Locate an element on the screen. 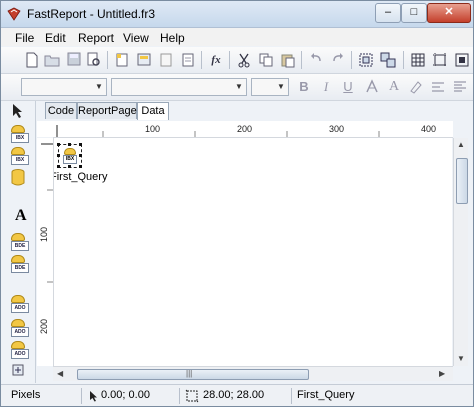 This screenshot has width=474, height=407. position-cursor-icon is located at coordinates (93, 396).